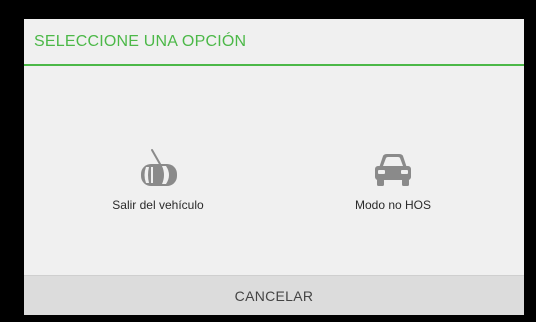 Image resolution: width=536 pixels, height=322 pixels. I want to click on option-exit-vehicle: Salir del vehículo, so click(158, 186).